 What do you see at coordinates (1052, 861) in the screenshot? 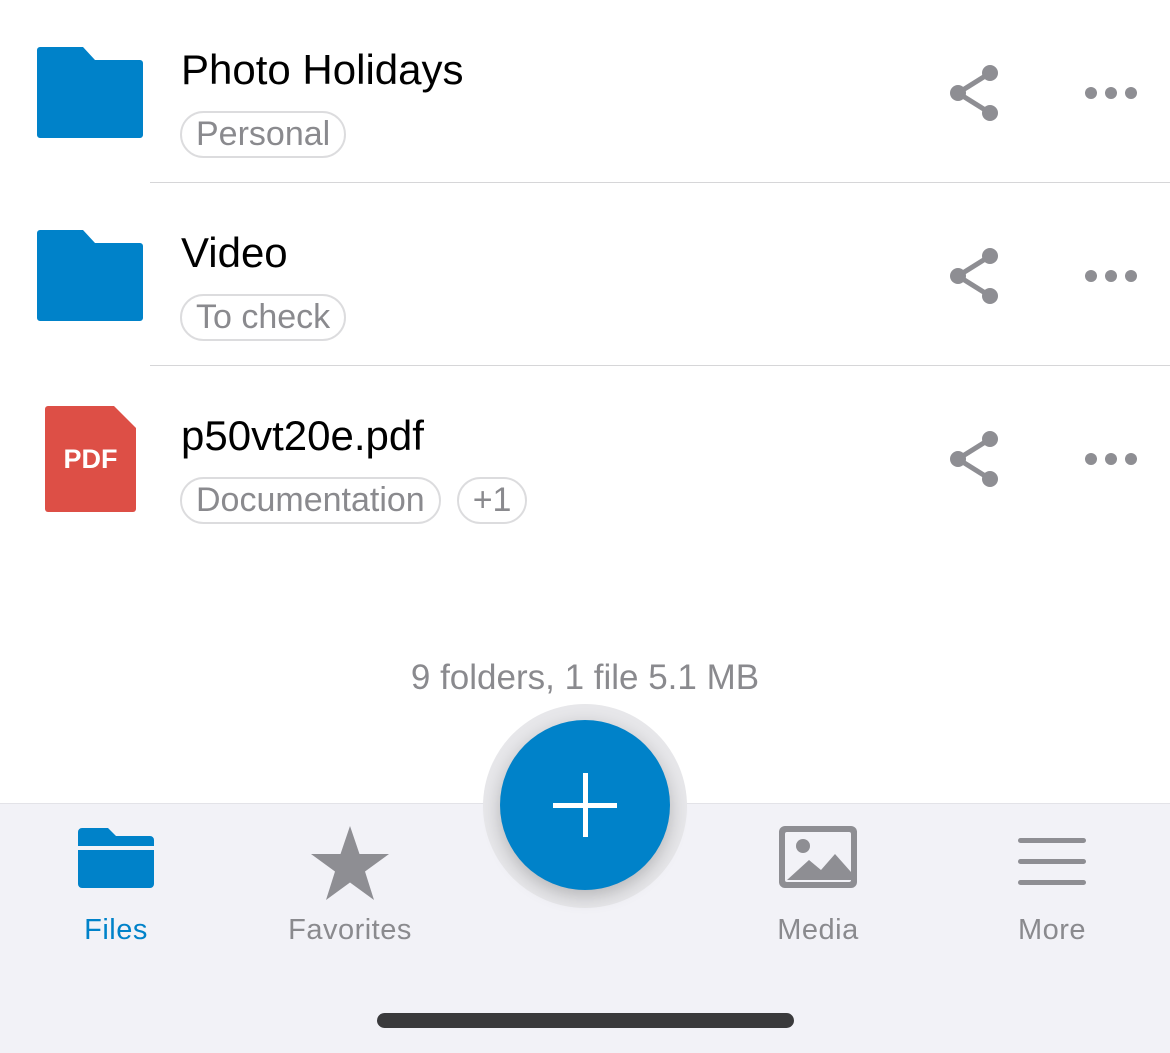
I see `menu-icon` at bounding box center [1052, 861].